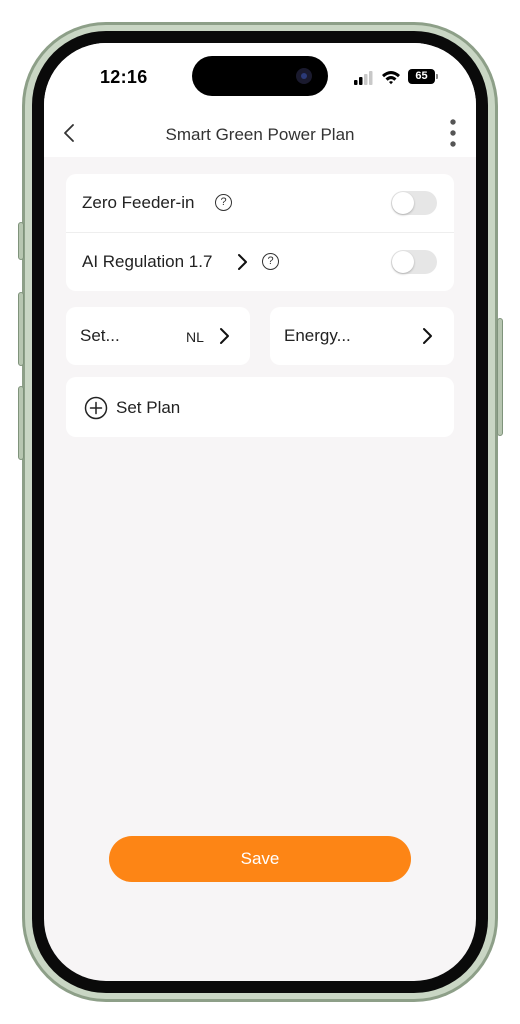 This screenshot has height=1024, width=520. Describe the element at coordinates (260, 262) in the screenshot. I see `ai-regulation-row: AI Regulation 1.7 ?` at that location.